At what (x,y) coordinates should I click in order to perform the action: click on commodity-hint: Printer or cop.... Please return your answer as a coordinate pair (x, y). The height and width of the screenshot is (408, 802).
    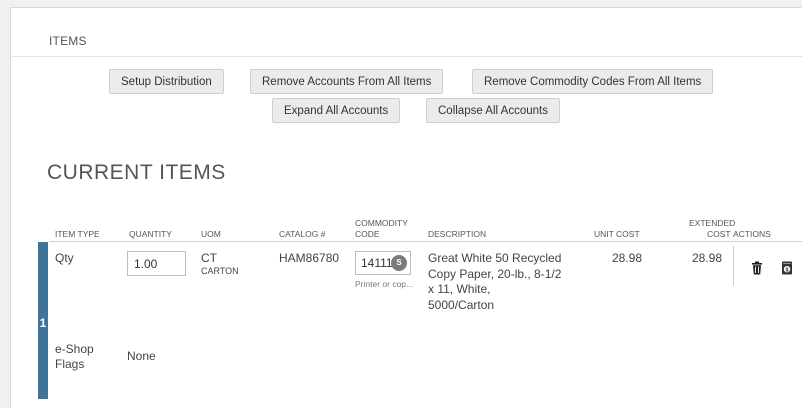
    Looking at the image, I should click on (384, 284).